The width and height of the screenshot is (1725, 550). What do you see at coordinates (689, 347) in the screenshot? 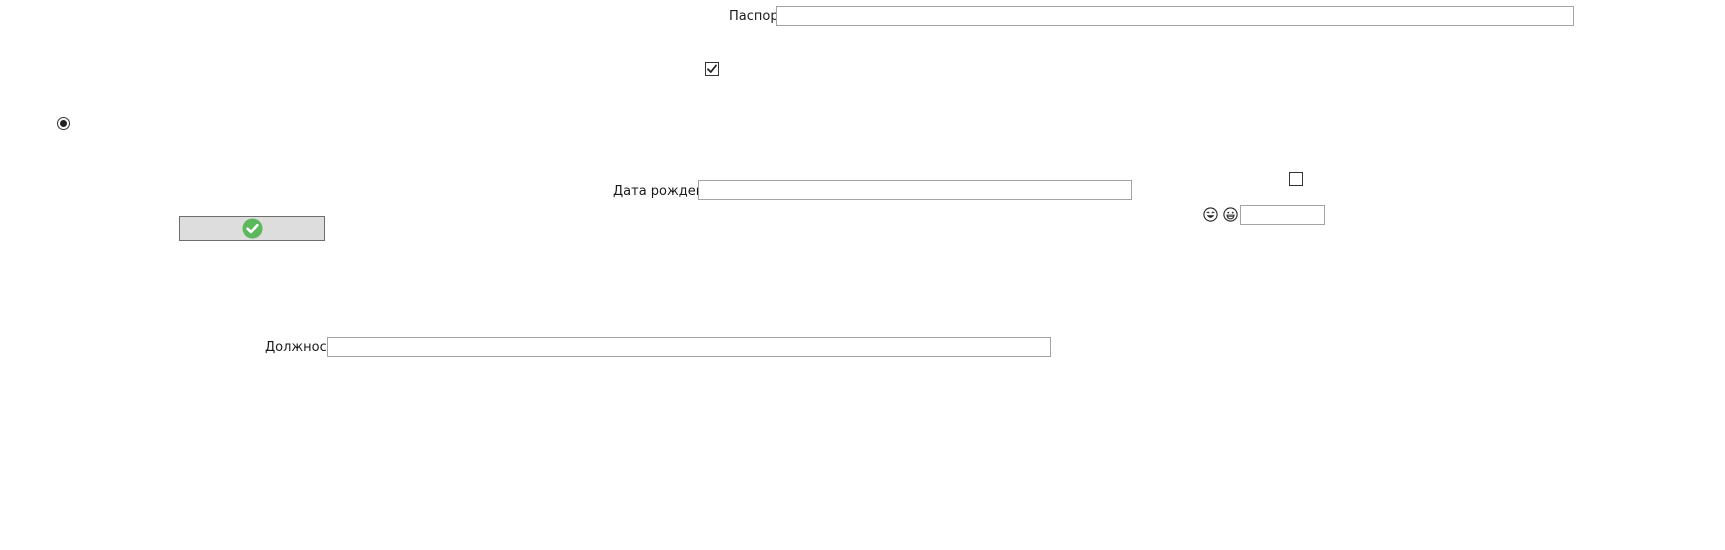
I see `position-input` at bounding box center [689, 347].